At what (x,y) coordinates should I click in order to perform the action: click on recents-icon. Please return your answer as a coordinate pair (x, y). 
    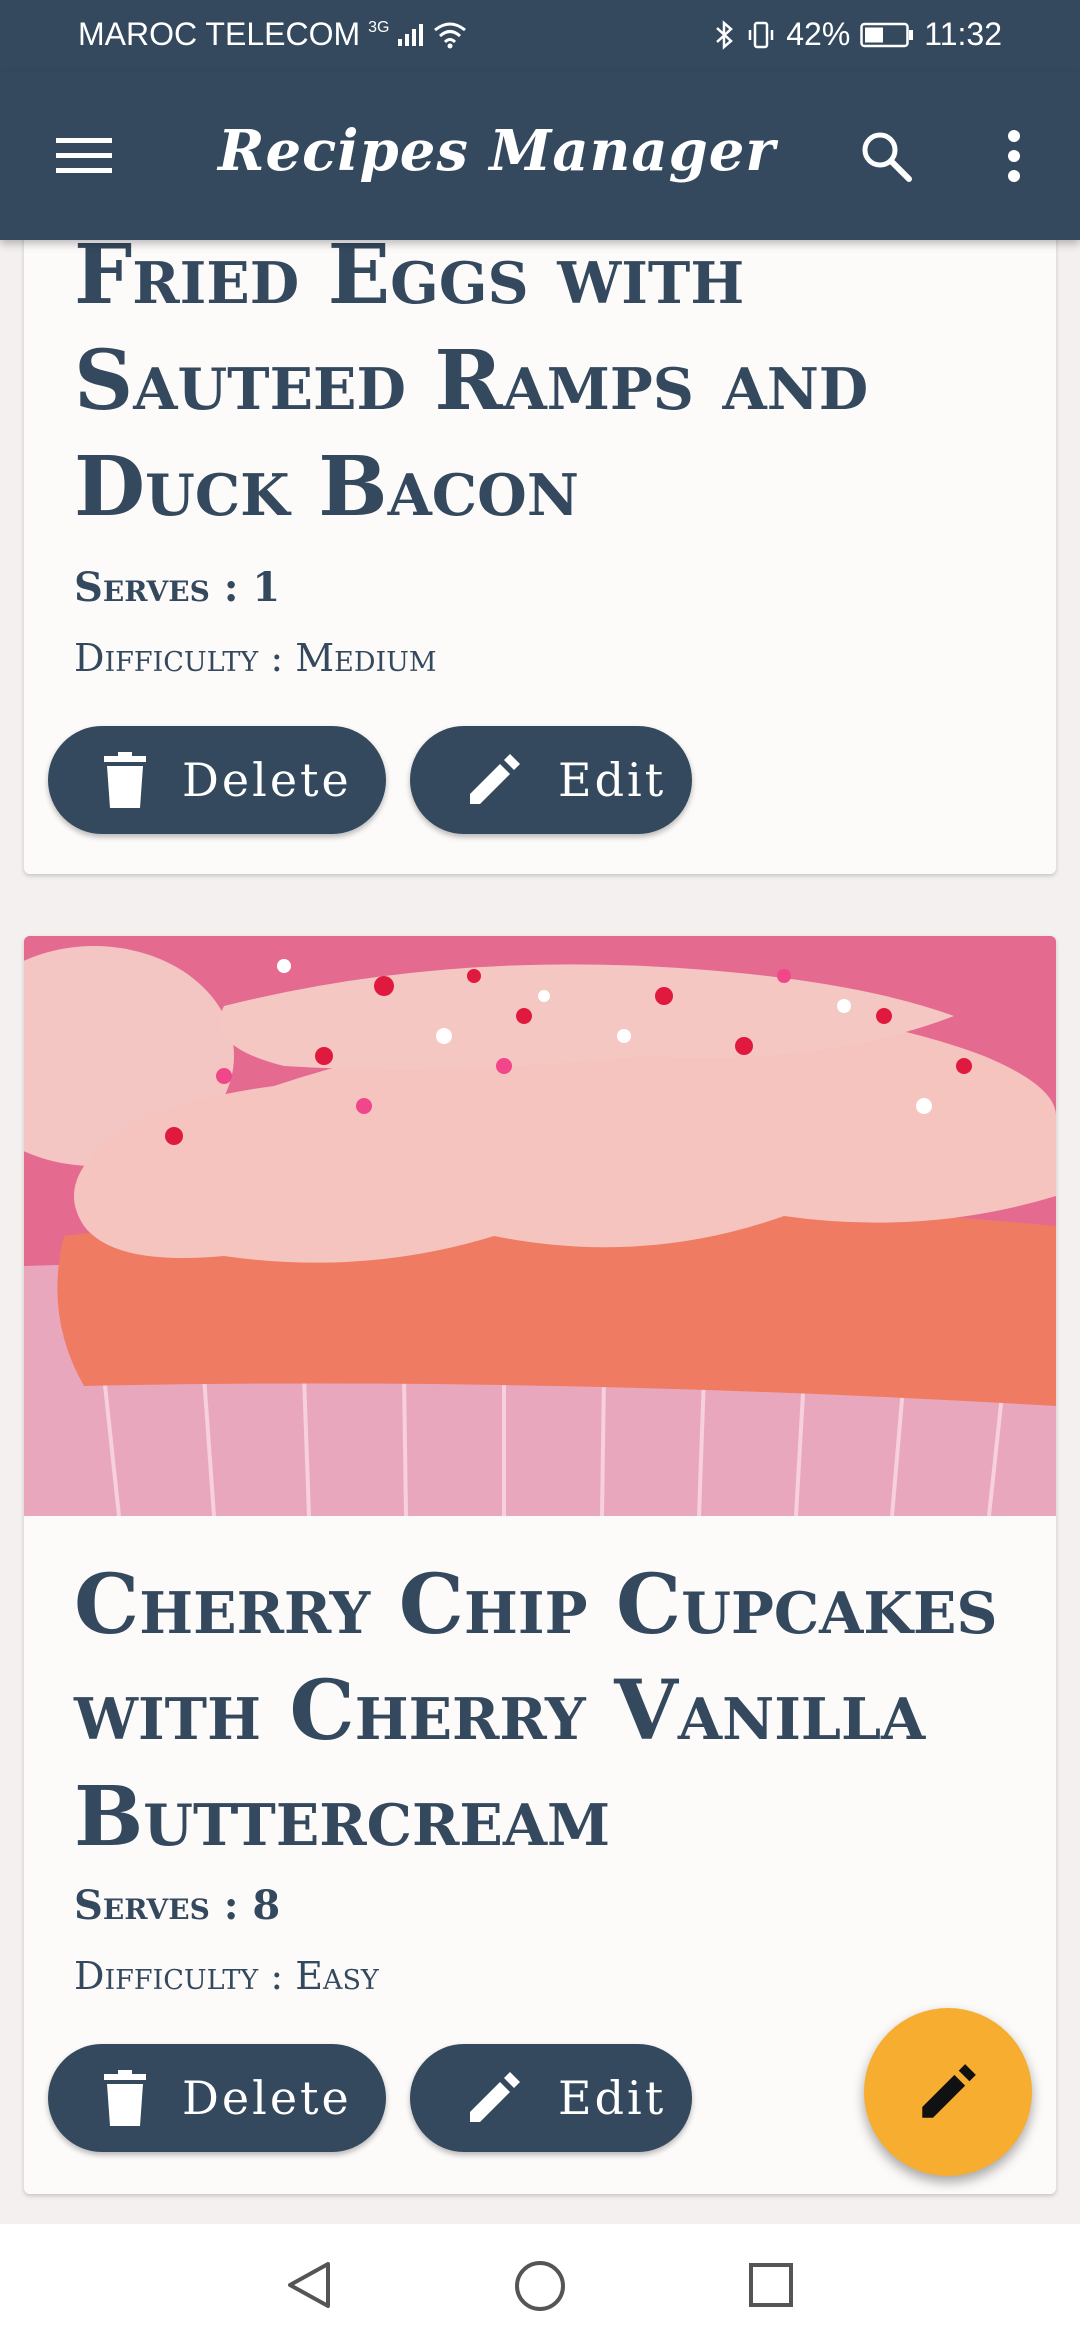
    Looking at the image, I should click on (771, 2285).